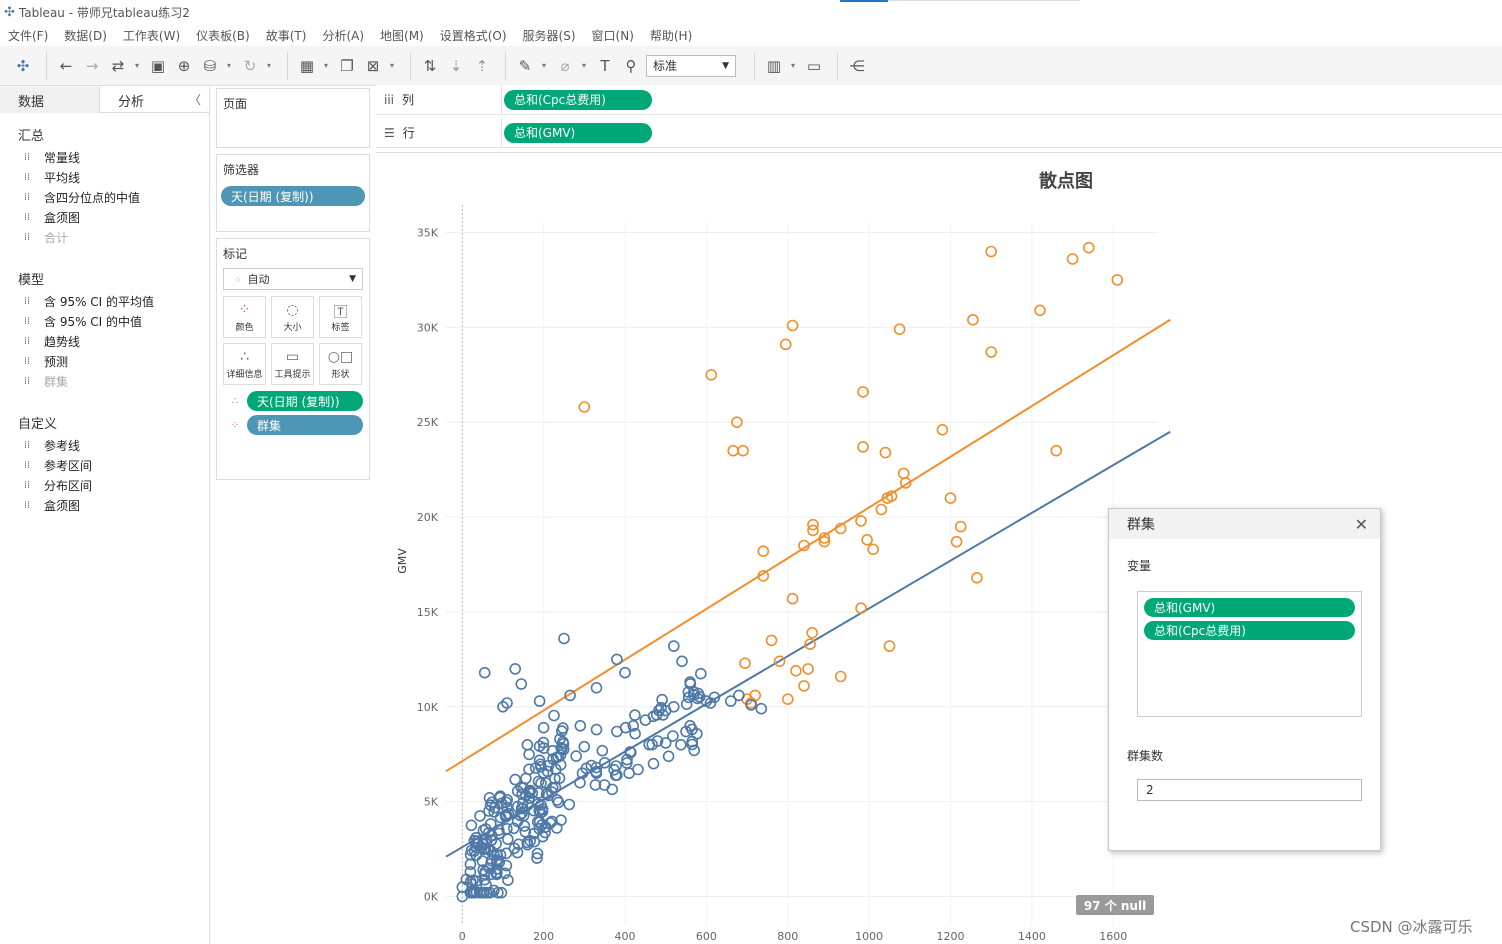 Image resolution: width=1502 pixels, height=944 pixels. Describe the element at coordinates (340, 317) in the screenshot. I see `label-button: 🅃 标签` at that location.